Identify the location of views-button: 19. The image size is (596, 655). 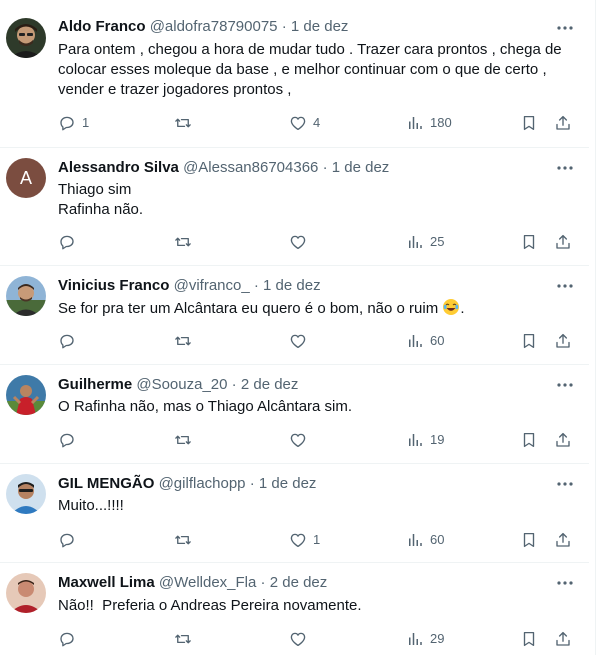
(425, 440).